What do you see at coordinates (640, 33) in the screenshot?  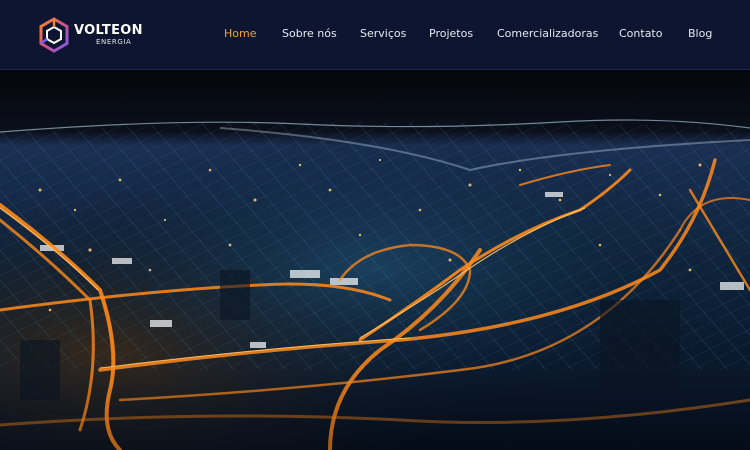 I see `nav-contato: Contato` at bounding box center [640, 33].